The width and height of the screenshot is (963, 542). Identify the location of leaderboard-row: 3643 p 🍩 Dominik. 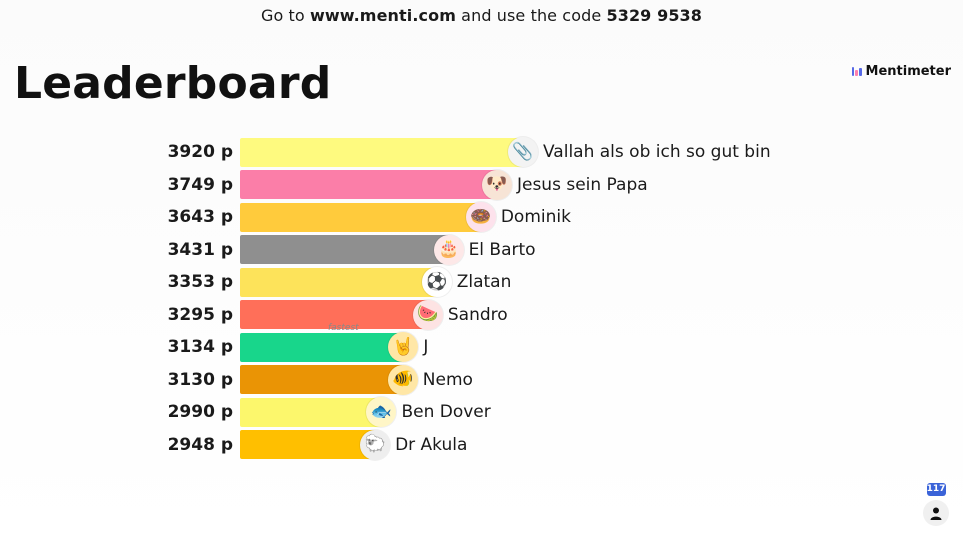
(500, 217).